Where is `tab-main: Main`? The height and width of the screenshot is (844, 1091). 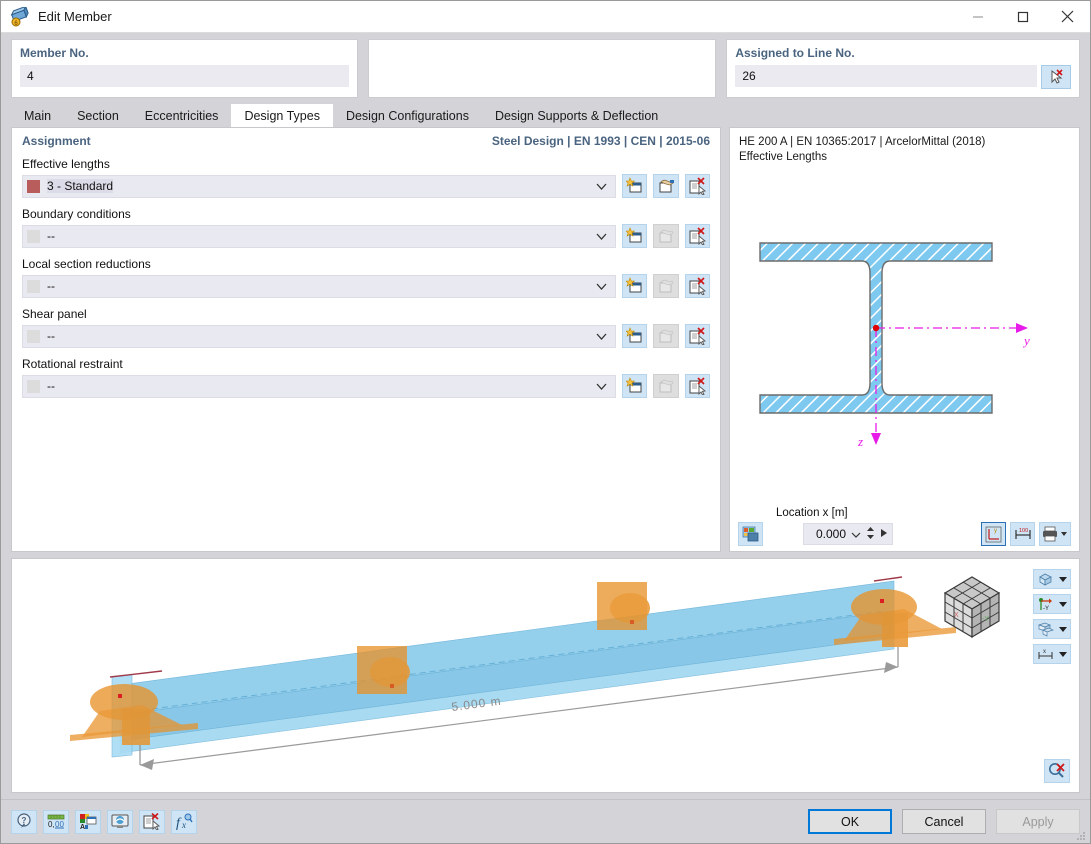
tab-main: Main is located at coordinates (38, 116).